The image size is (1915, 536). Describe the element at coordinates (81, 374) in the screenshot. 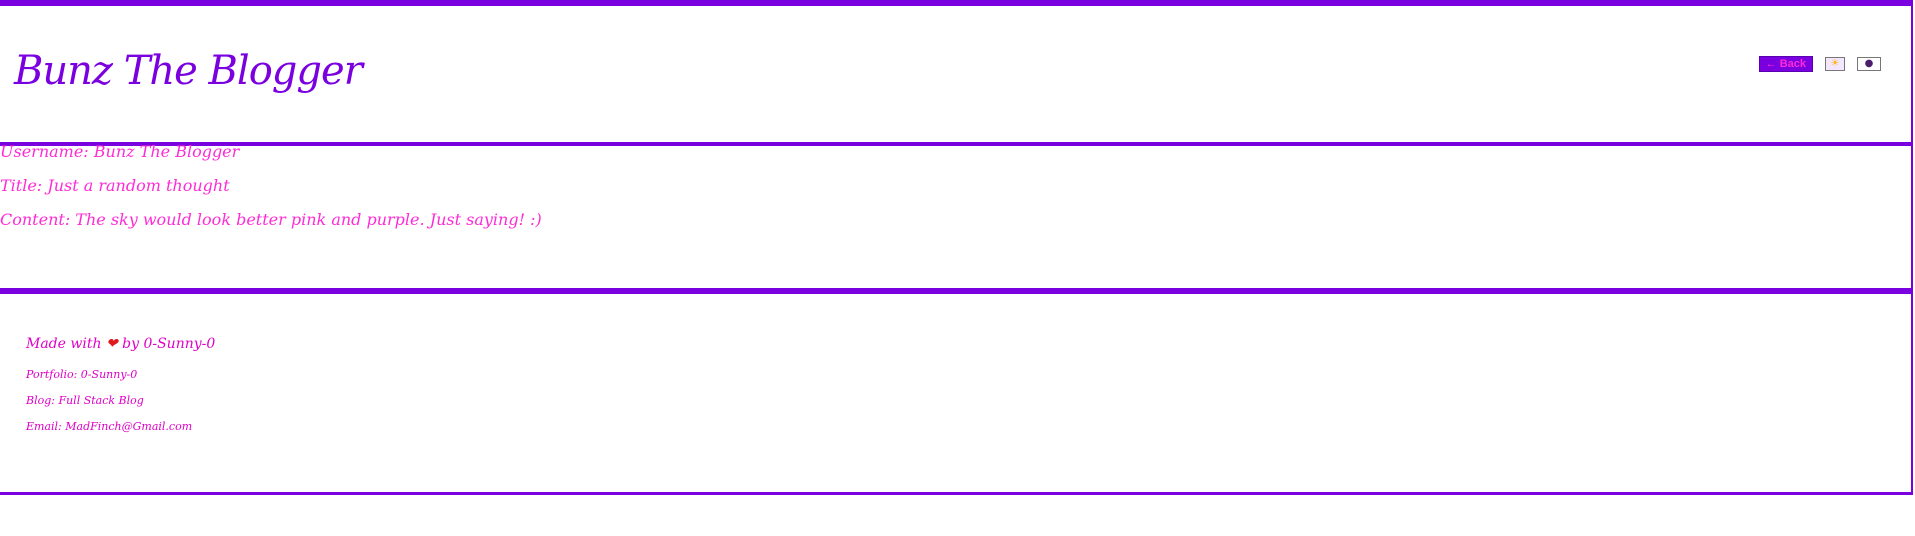

I see `portfolio-link: Portfolio: 0-Sunny-0` at that location.